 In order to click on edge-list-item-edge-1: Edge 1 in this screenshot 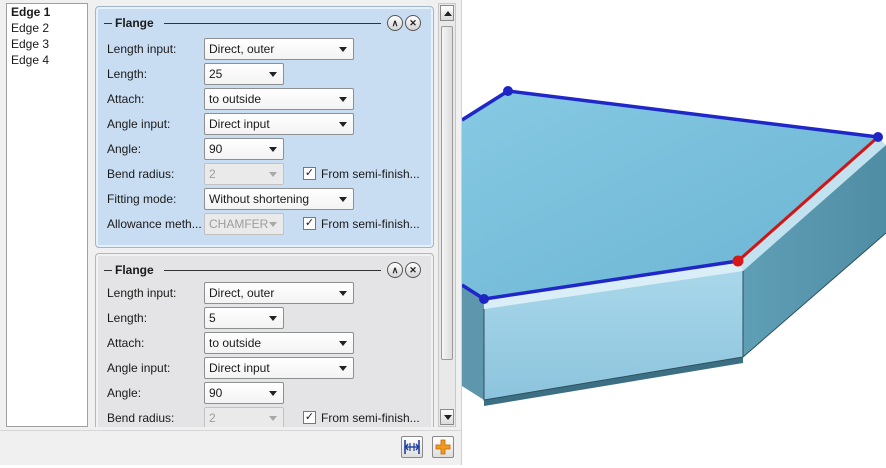, I will do `click(47, 12)`.